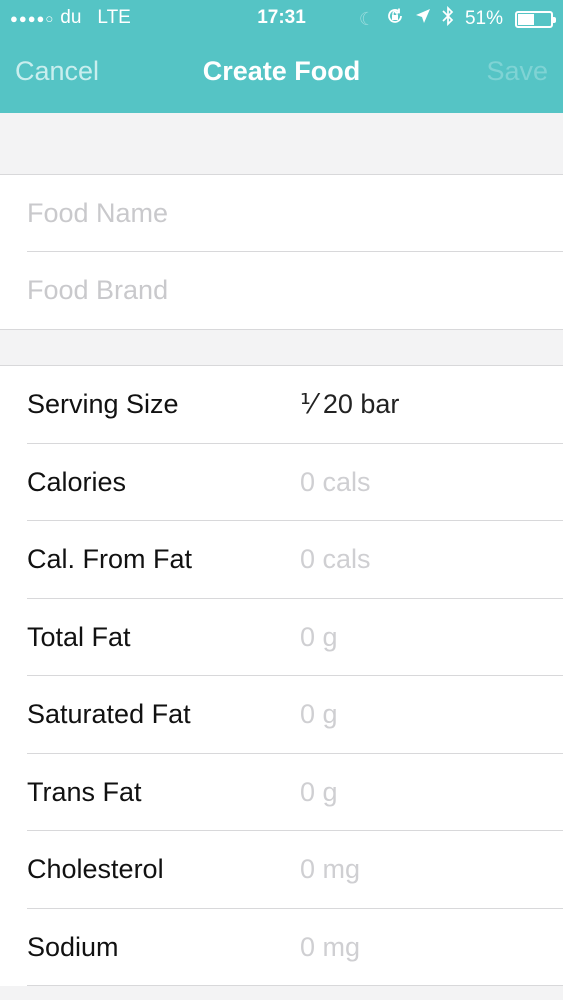 Image resolution: width=563 pixels, height=1000 pixels. I want to click on nutrition-row-cal-from-fat: Cal. From Fat 0 cals, so click(281, 560).